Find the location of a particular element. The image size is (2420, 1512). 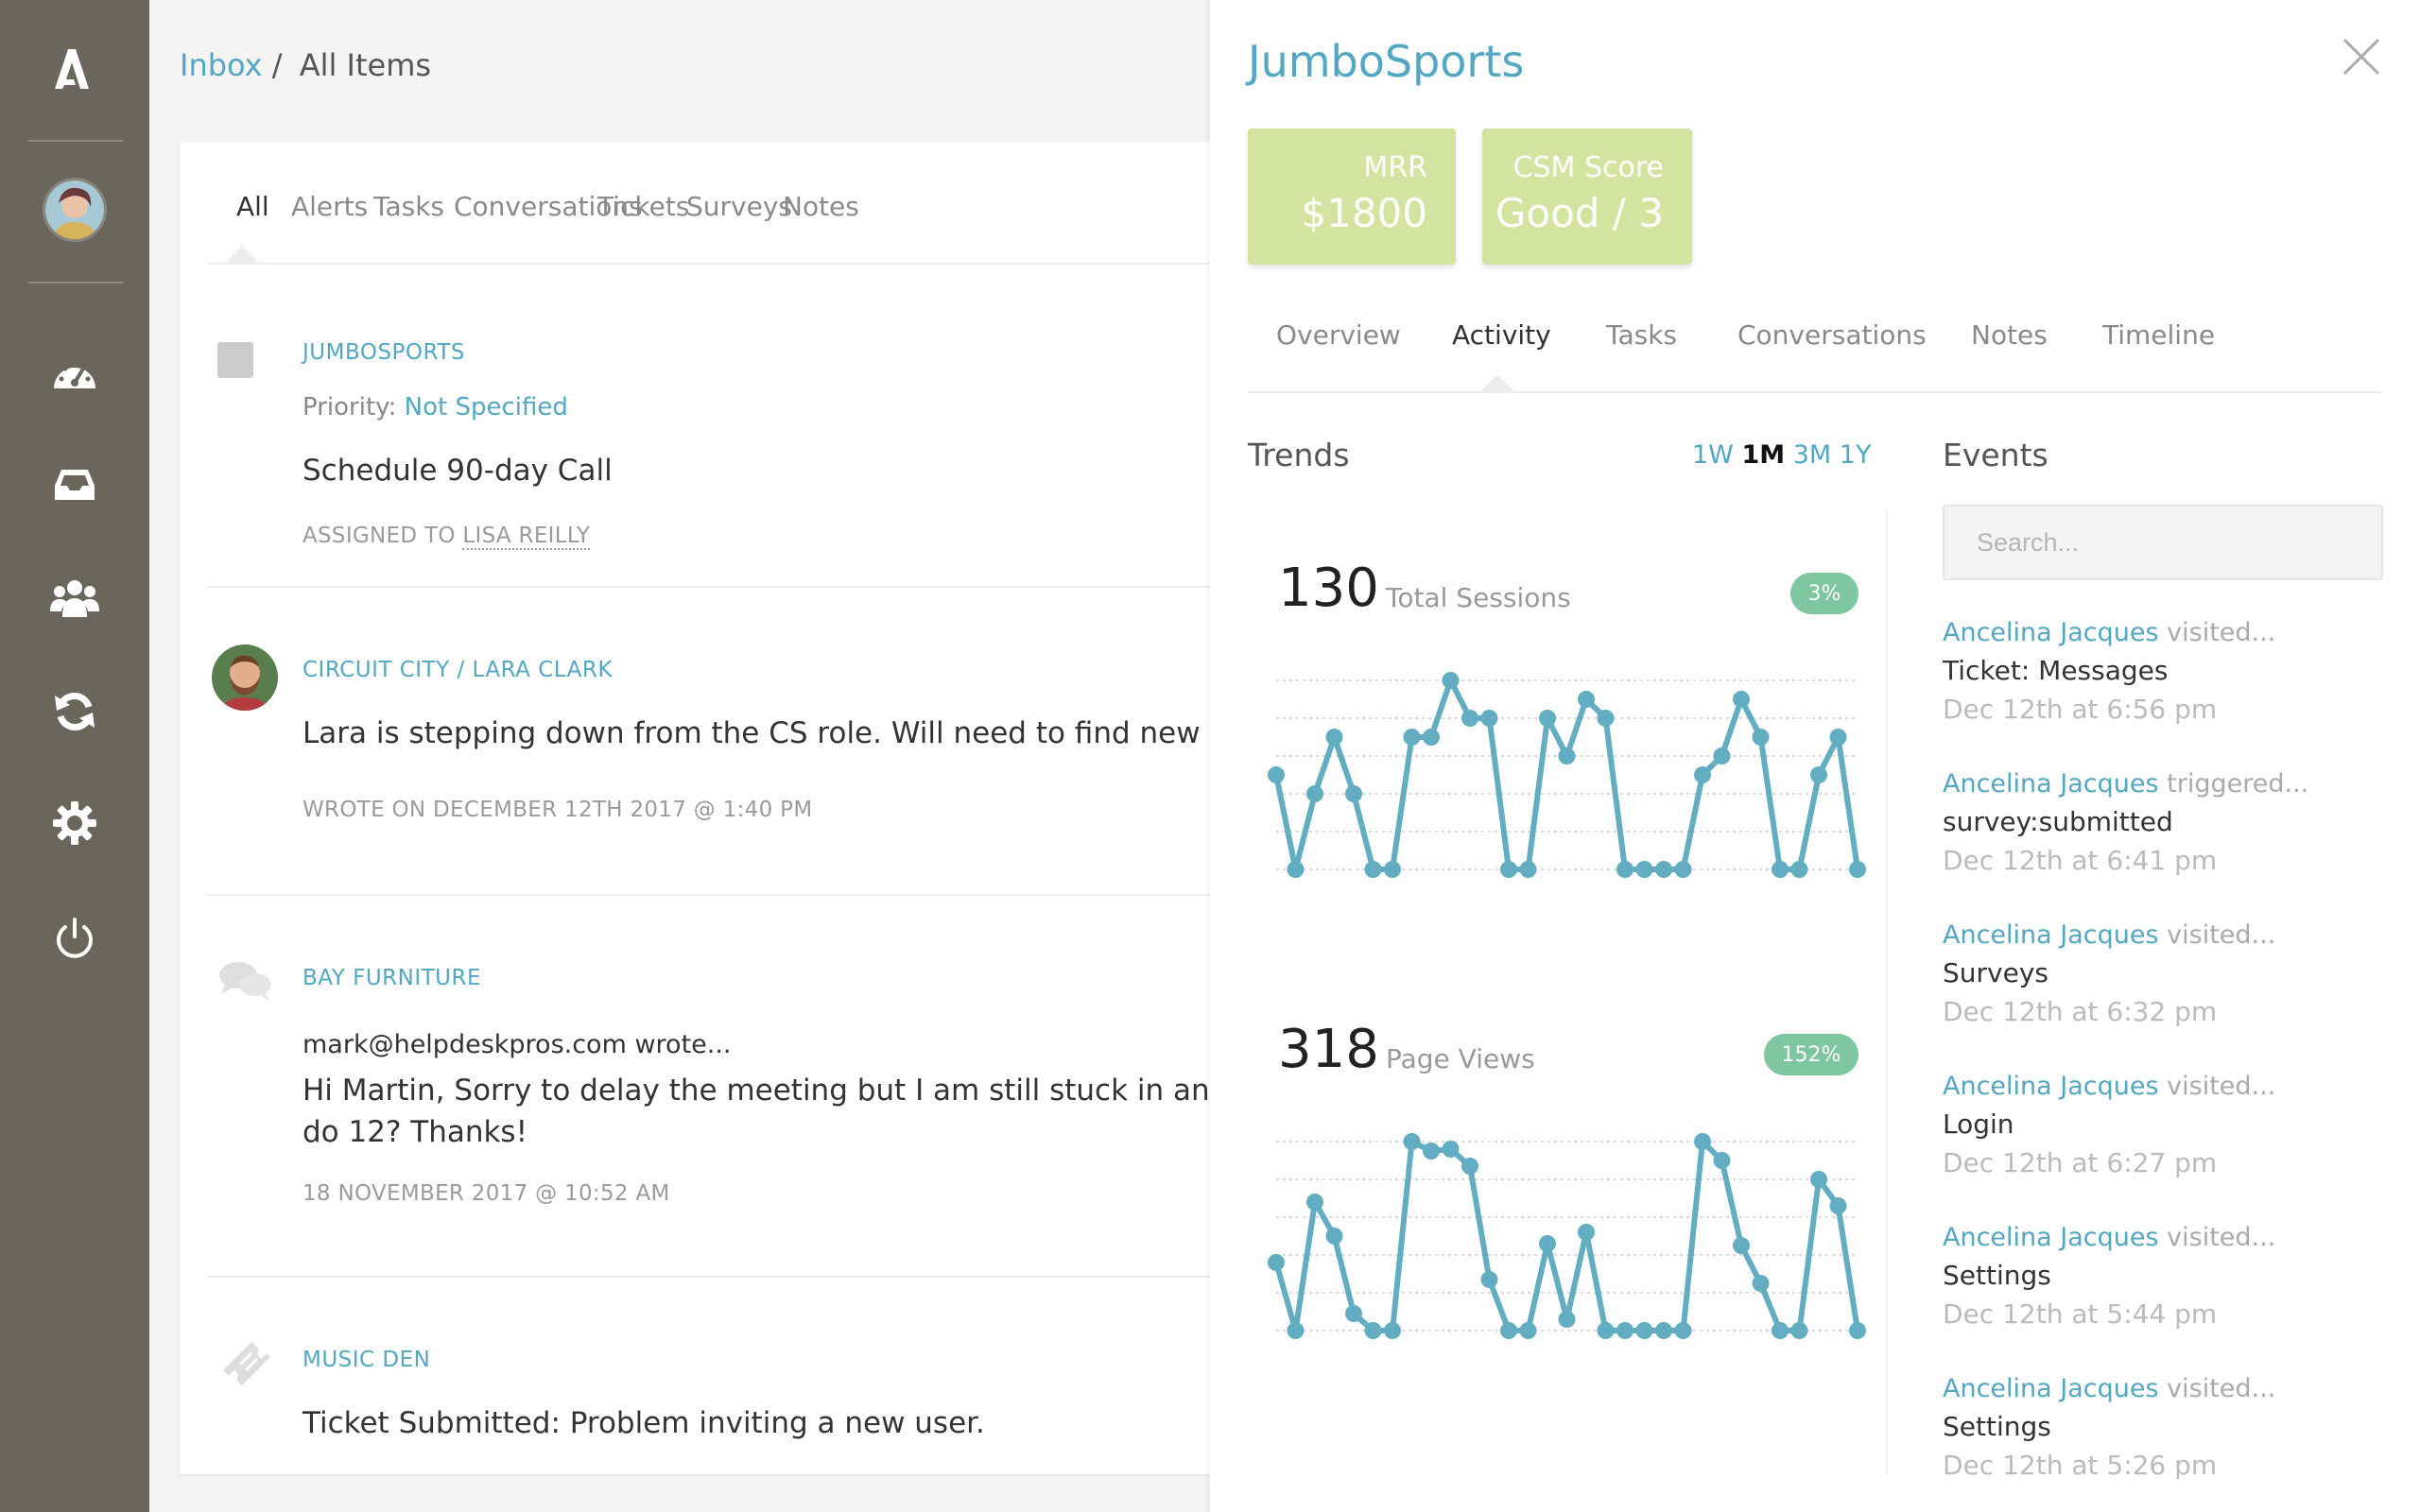

user-avatar is located at coordinates (75, 210).